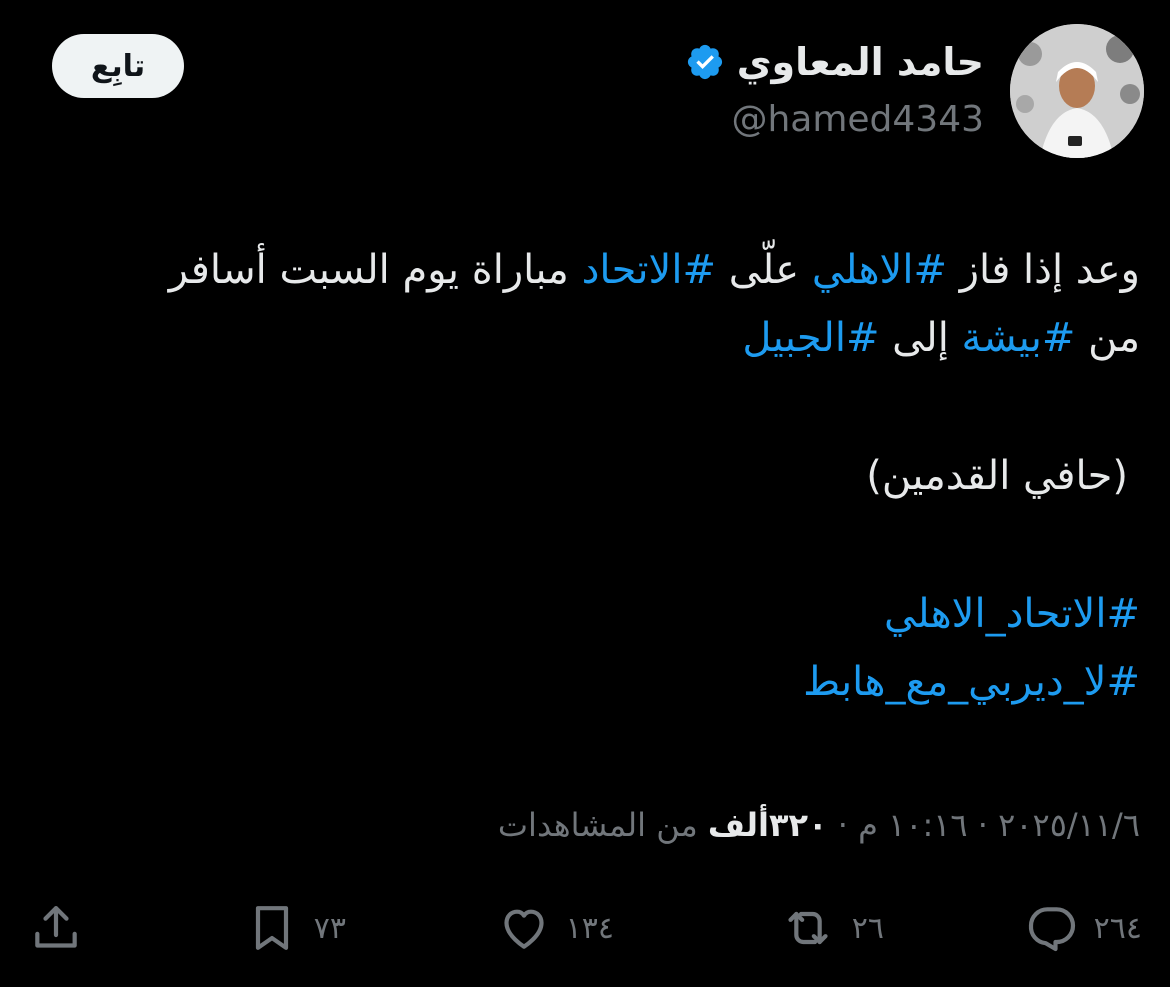  I want to click on hashtag-link: #الاتحاد, so click(649, 270).